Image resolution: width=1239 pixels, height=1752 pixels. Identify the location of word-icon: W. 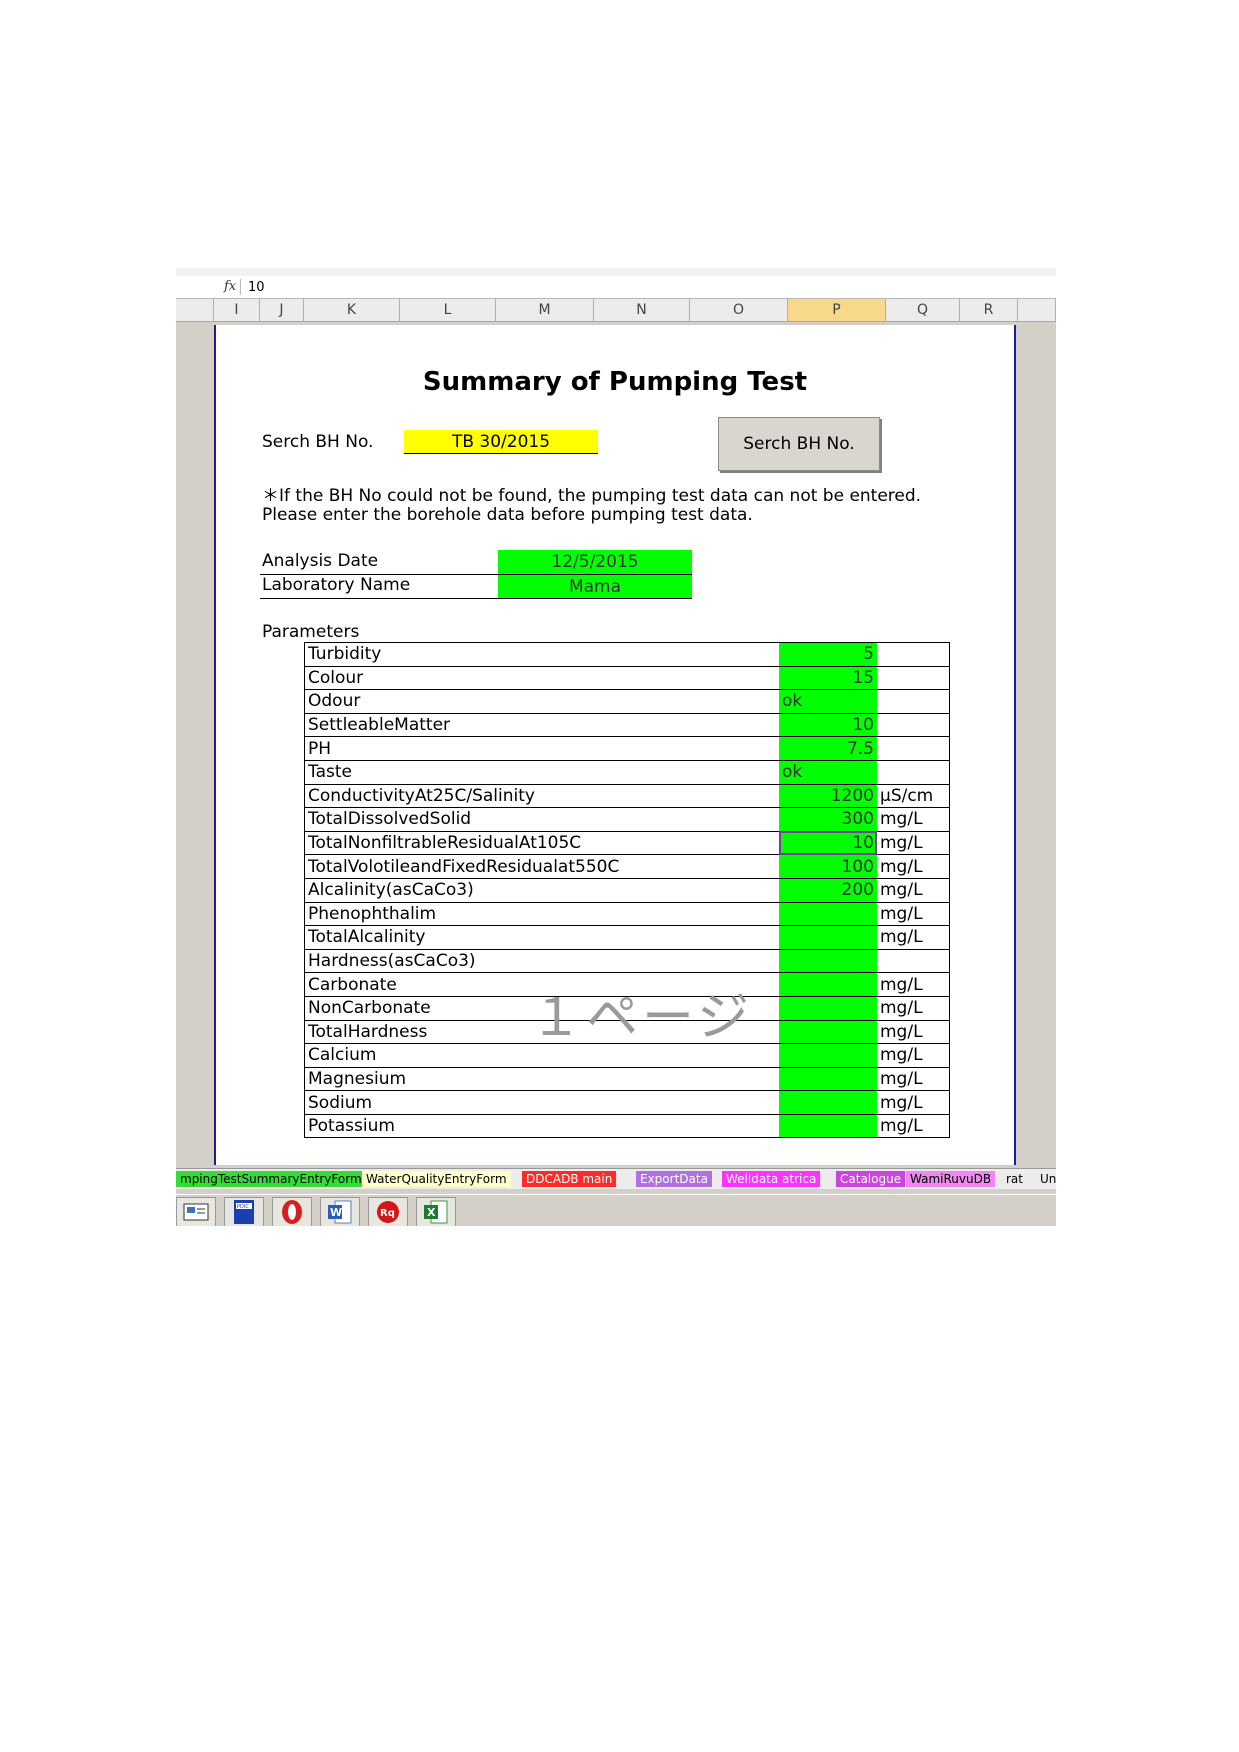
(340, 1211).